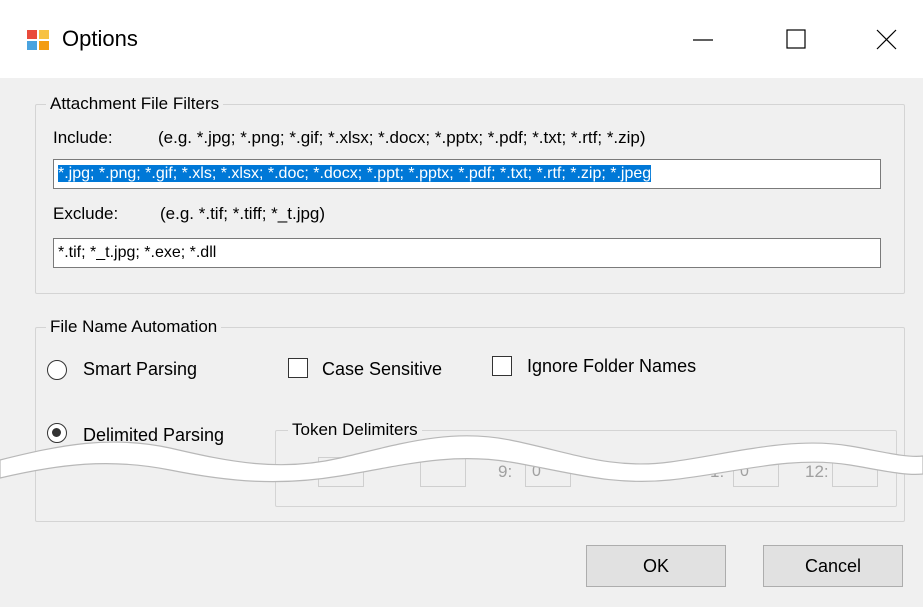  I want to click on maximize-button, so click(796, 39).